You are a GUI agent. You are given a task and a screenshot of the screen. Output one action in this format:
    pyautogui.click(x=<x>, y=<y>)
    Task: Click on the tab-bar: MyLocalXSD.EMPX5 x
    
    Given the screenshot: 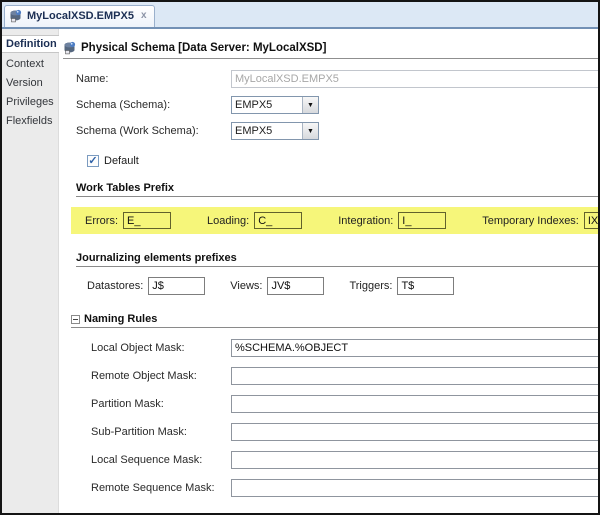 What is the action you would take?
    pyautogui.click(x=300, y=15)
    